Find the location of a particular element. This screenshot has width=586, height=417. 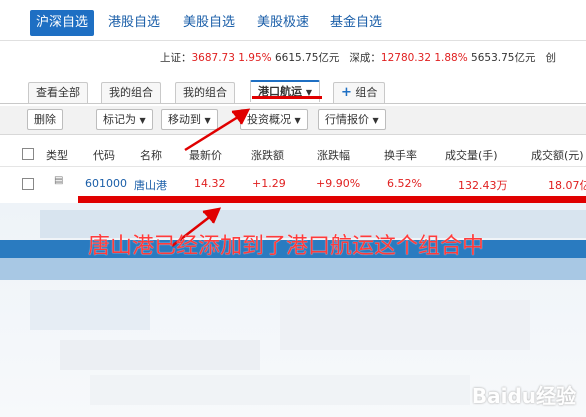

annotation-arrows is located at coordinates (211, 177).